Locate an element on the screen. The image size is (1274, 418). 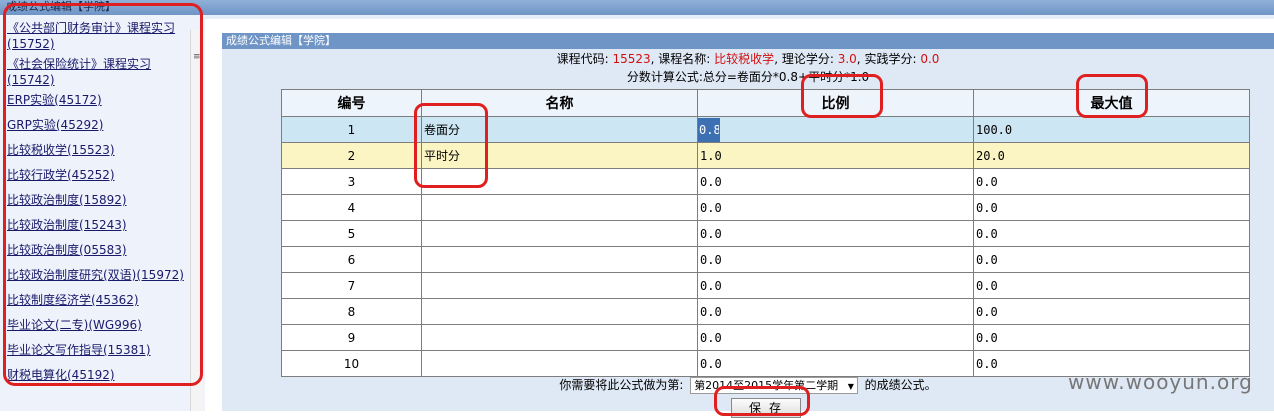
sidebar-item-course: 比较政治制度(15243) is located at coordinates (97, 225).